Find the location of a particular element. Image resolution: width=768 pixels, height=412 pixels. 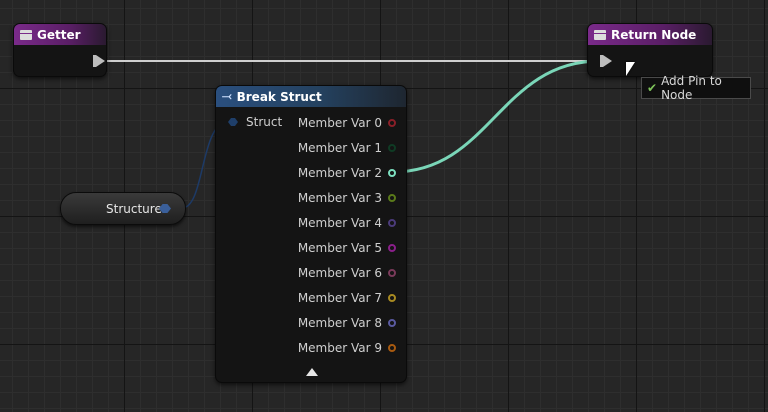

member-var-0-pin is located at coordinates (392, 123).